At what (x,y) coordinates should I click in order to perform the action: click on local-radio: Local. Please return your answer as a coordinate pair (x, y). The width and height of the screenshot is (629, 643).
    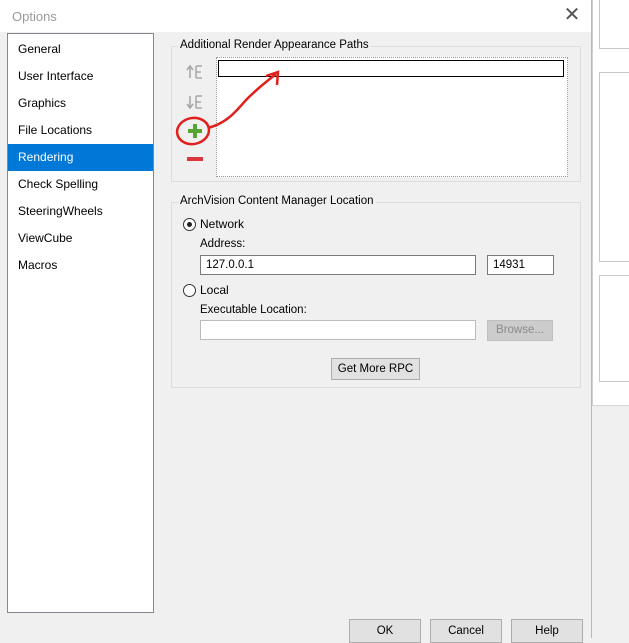
    Looking at the image, I should click on (206, 290).